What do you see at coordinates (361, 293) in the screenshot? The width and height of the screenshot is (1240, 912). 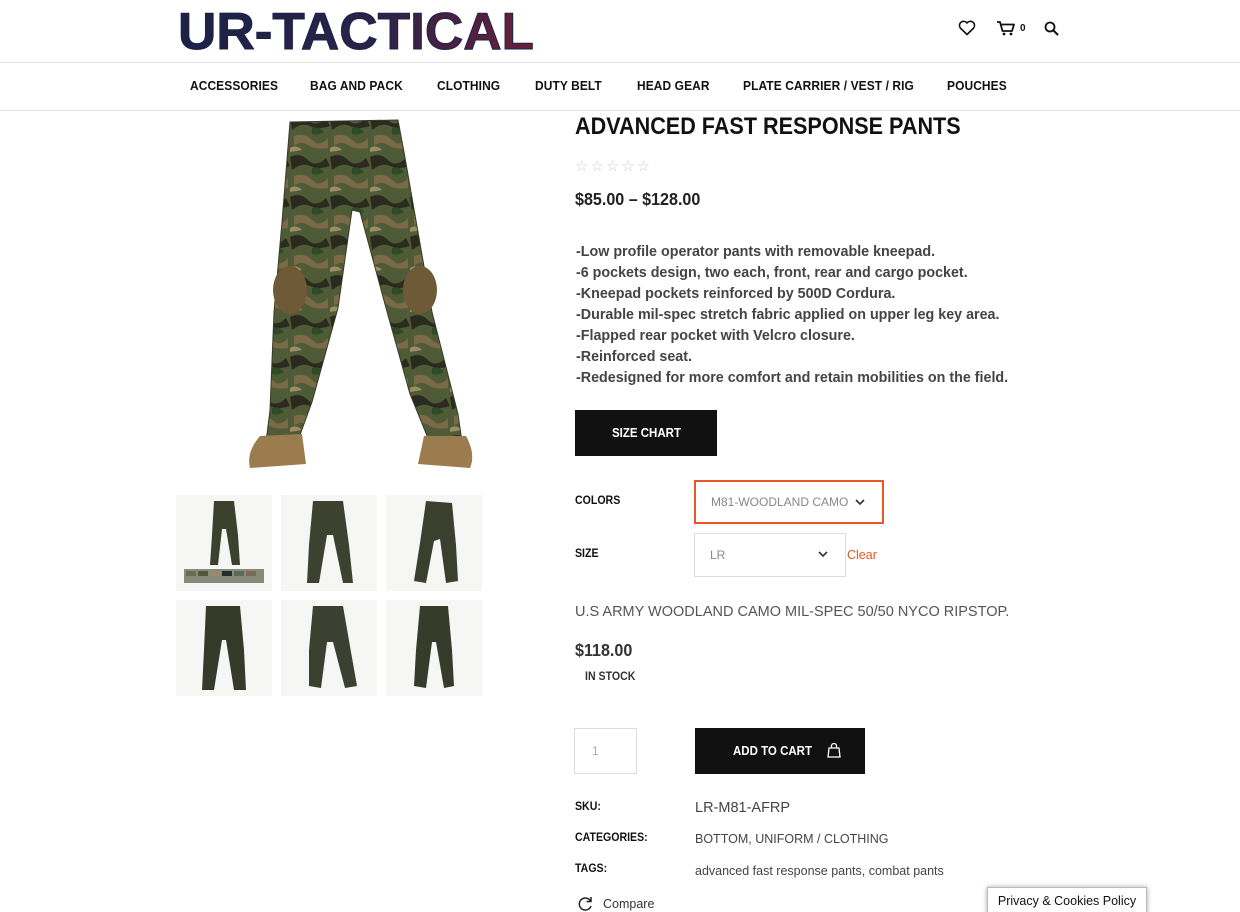 I see `camo-pants-image` at bounding box center [361, 293].